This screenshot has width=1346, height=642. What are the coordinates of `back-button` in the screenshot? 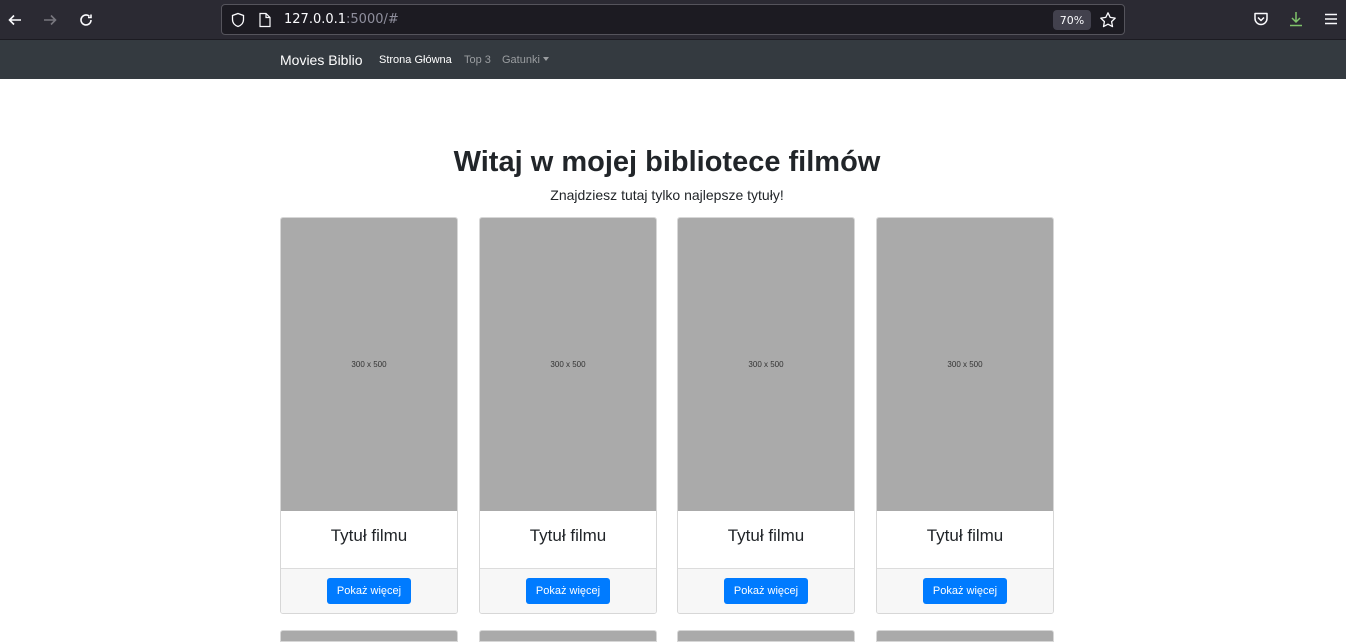 It's located at (15, 20).